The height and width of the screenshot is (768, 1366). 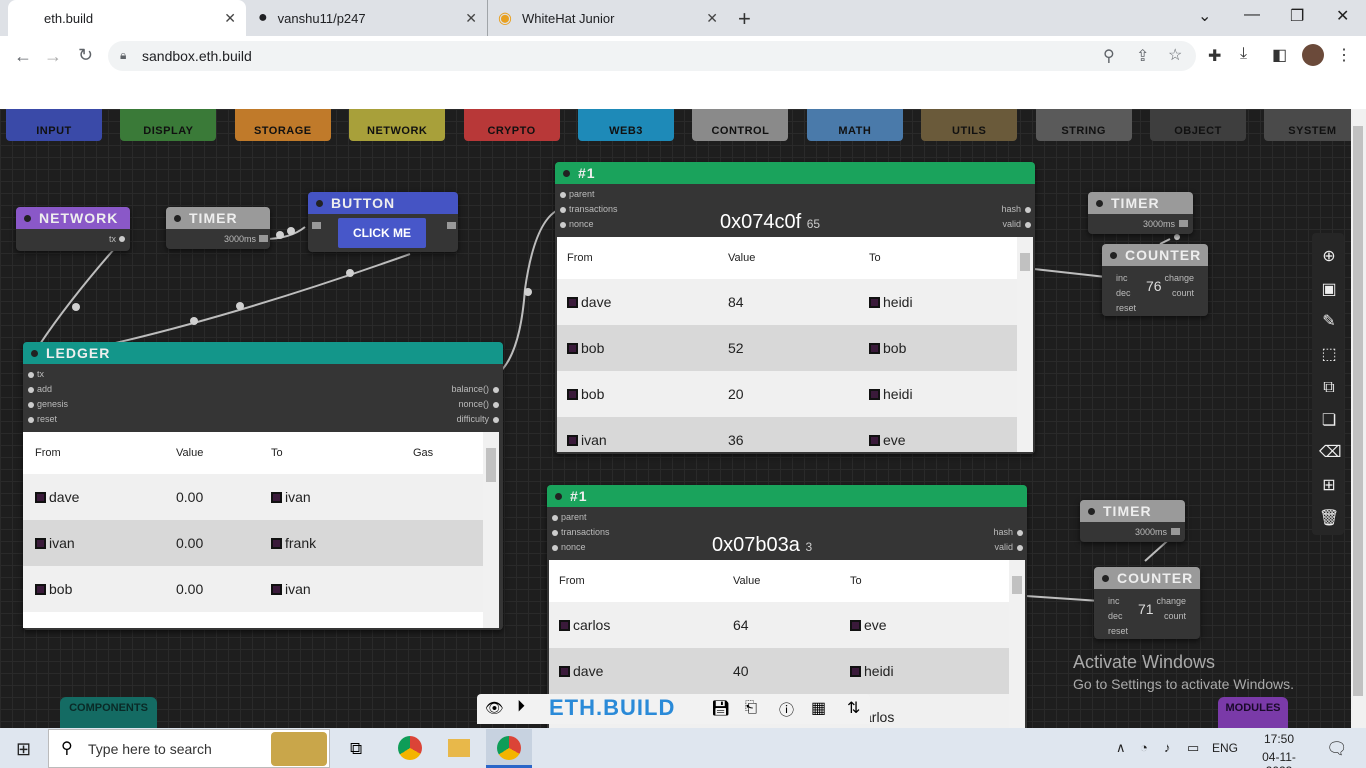 What do you see at coordinates (1329, 388) in the screenshot?
I see `copy-icon: ⧉` at bounding box center [1329, 388].